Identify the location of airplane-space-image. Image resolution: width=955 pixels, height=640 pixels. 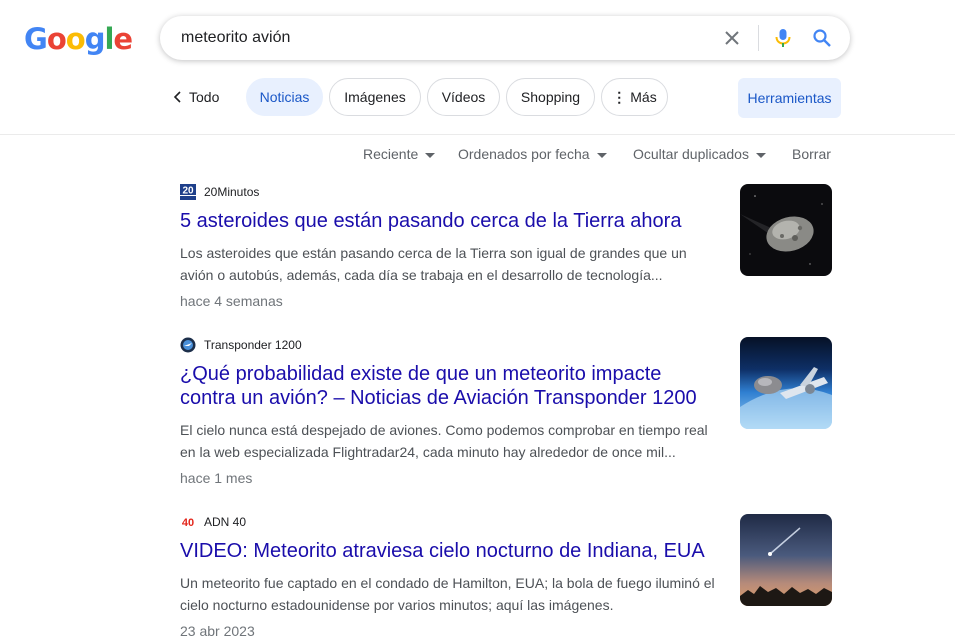
(786, 383).